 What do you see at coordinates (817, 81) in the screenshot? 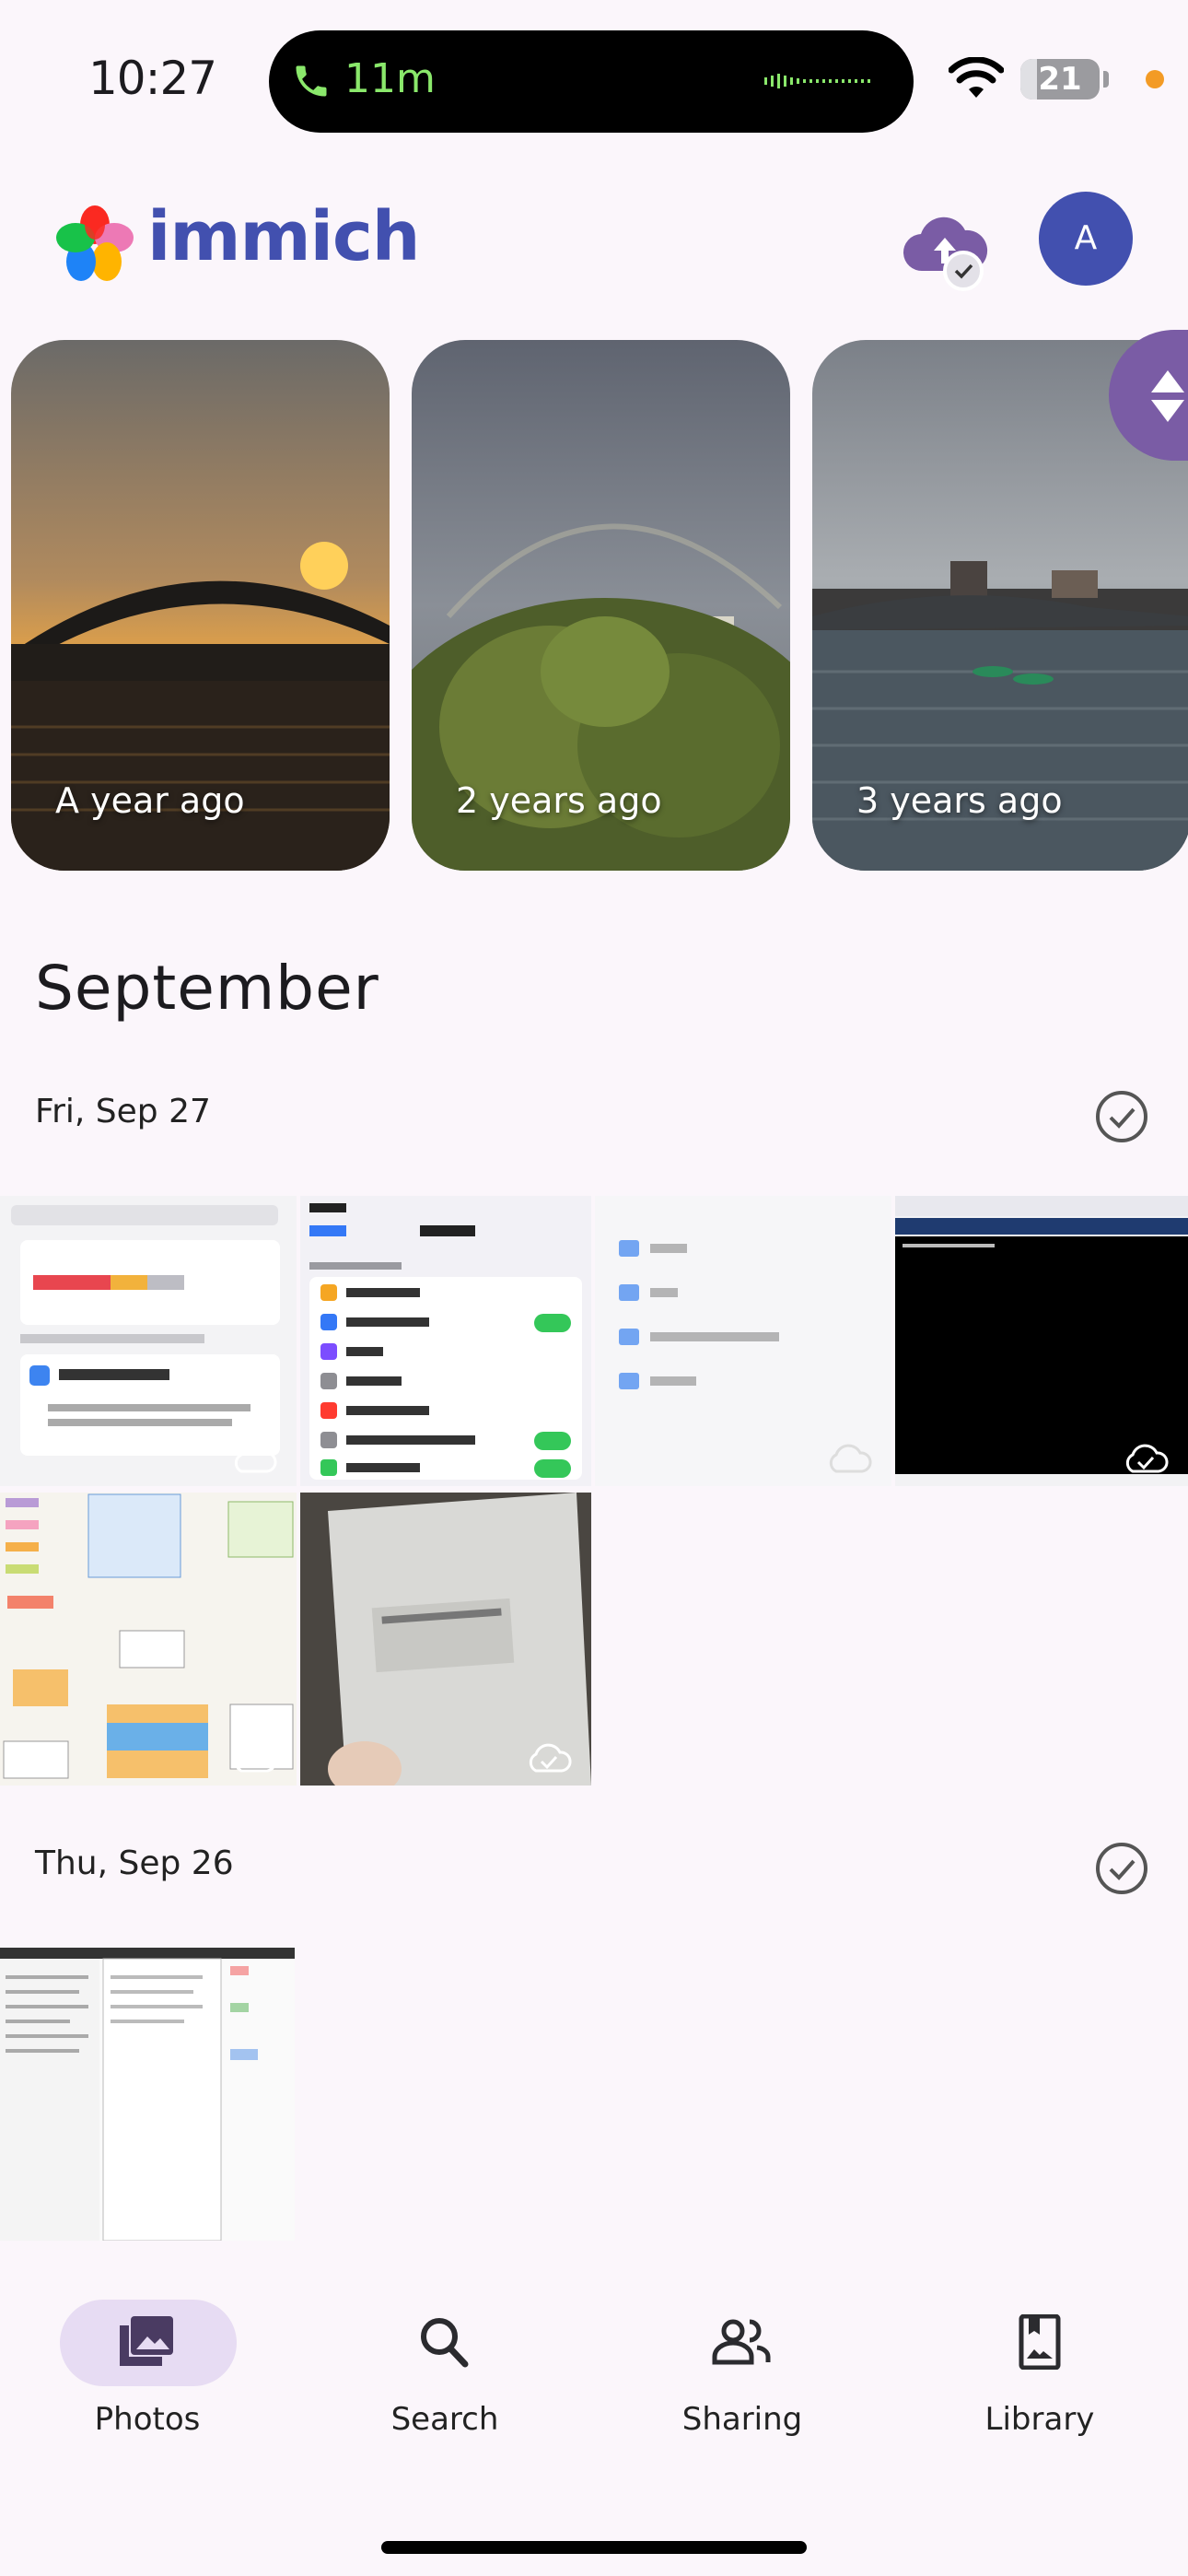
I see `audio-wave-icon` at bounding box center [817, 81].